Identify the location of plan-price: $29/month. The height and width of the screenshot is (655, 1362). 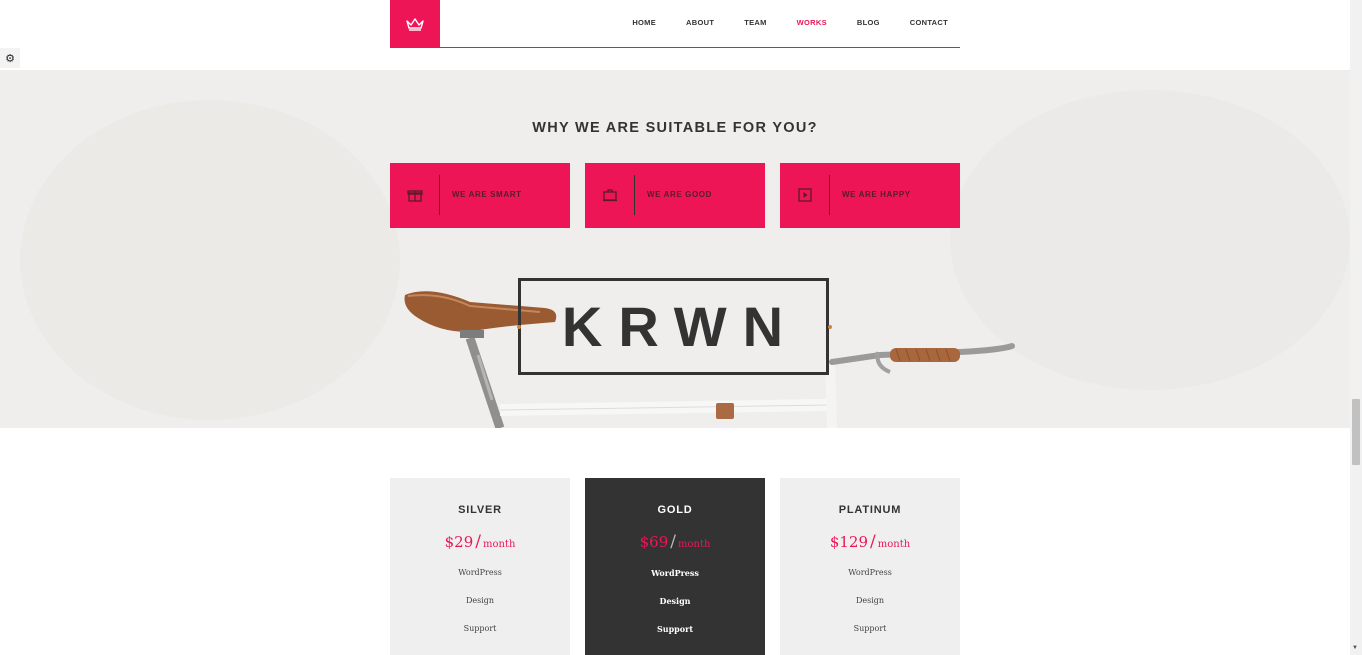
(480, 542).